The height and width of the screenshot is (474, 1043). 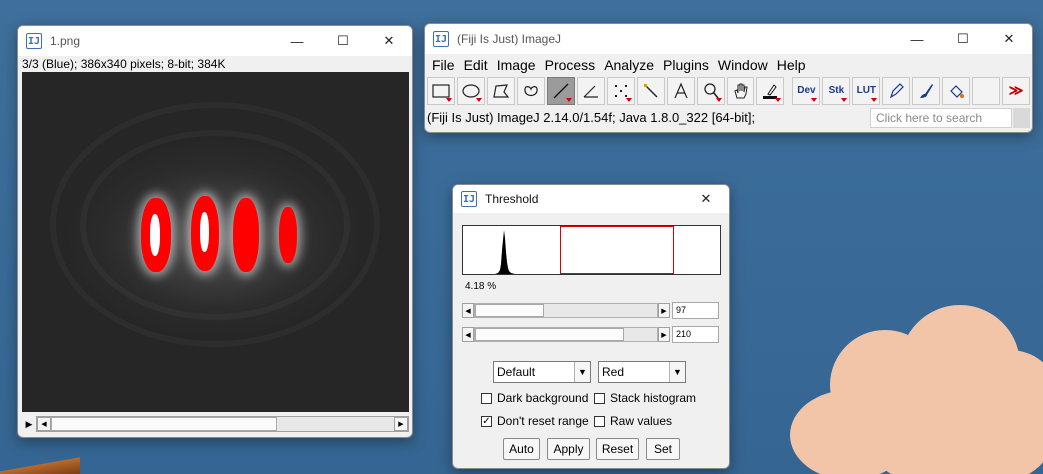 I want to click on dev-tool-button: Dev, so click(x=806, y=90).